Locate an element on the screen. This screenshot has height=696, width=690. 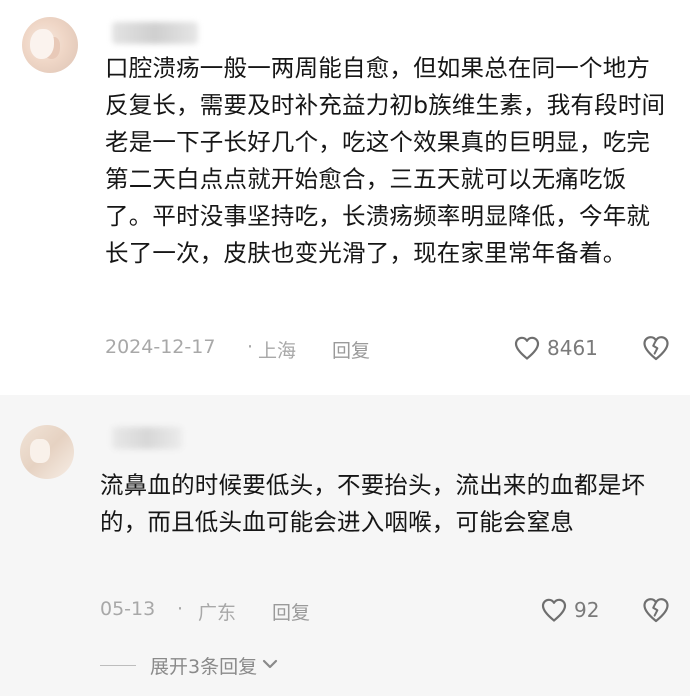
expand-divider is located at coordinates (118, 665).